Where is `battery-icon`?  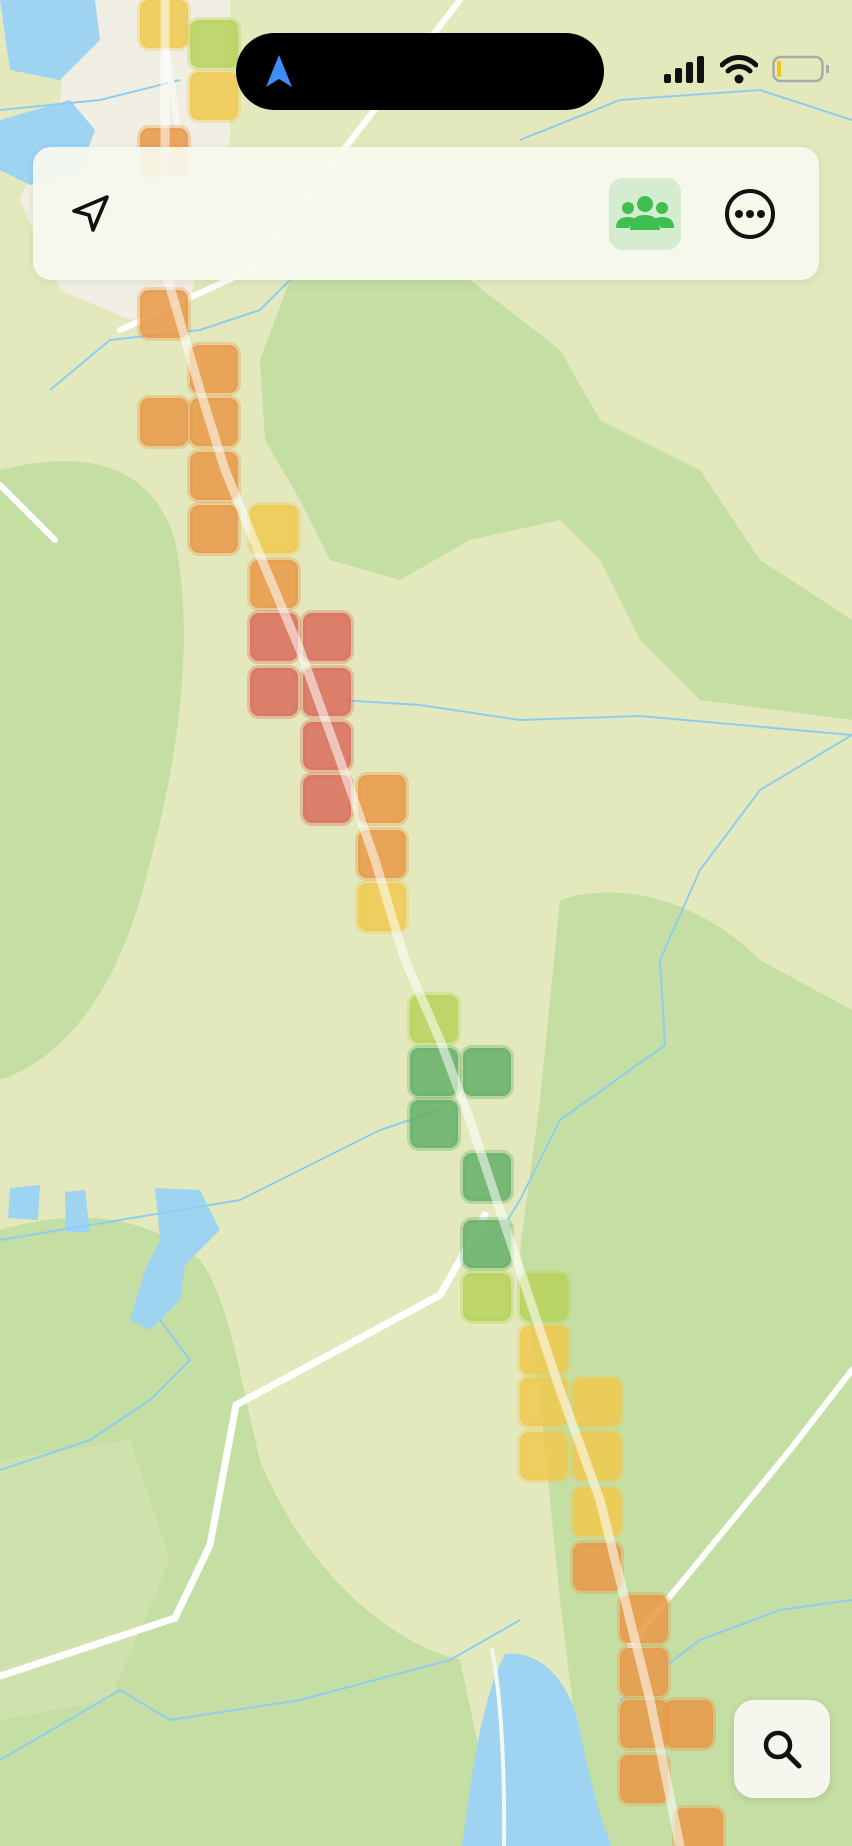
battery-icon is located at coordinates (800, 69).